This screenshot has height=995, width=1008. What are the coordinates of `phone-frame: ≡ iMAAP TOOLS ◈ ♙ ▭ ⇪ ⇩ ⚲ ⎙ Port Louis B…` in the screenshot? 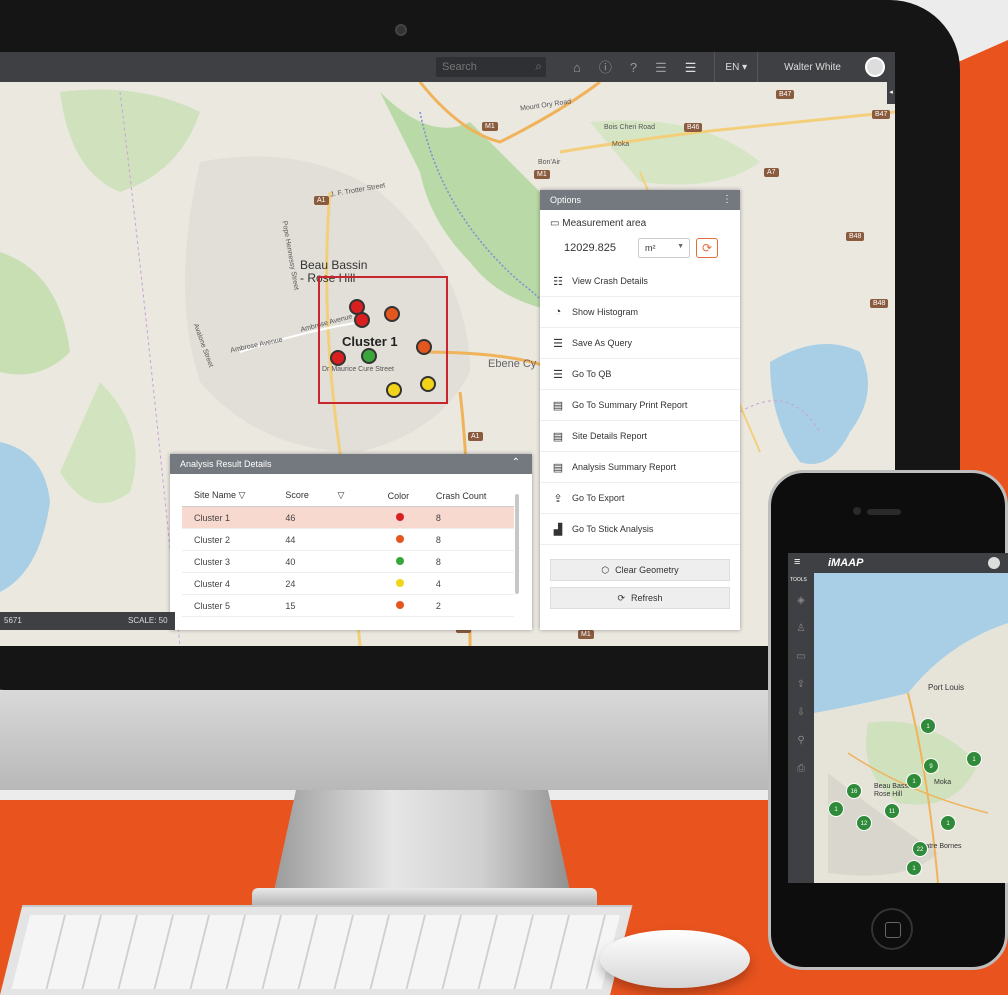 It's located at (888, 720).